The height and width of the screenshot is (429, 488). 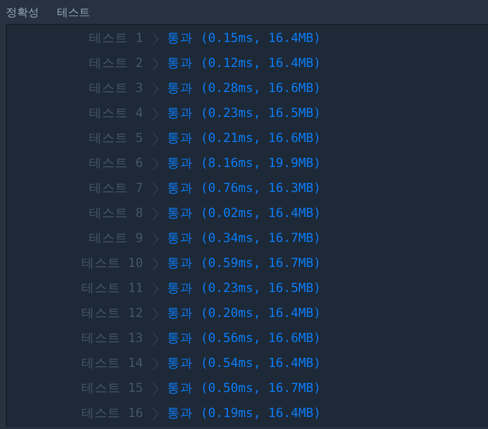 What do you see at coordinates (244, 38) in the screenshot?
I see `test-result: 통과 (0.15ms, 16.4MB)` at bounding box center [244, 38].